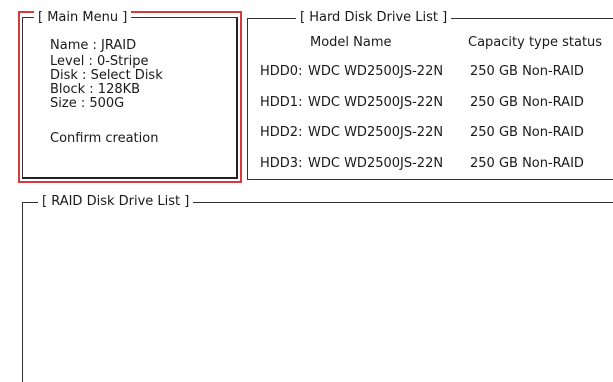 The image size is (613, 382). Describe the element at coordinates (374, 17) in the screenshot. I see `hdd-list-title: [ Hard Disk Drive List ]` at that location.